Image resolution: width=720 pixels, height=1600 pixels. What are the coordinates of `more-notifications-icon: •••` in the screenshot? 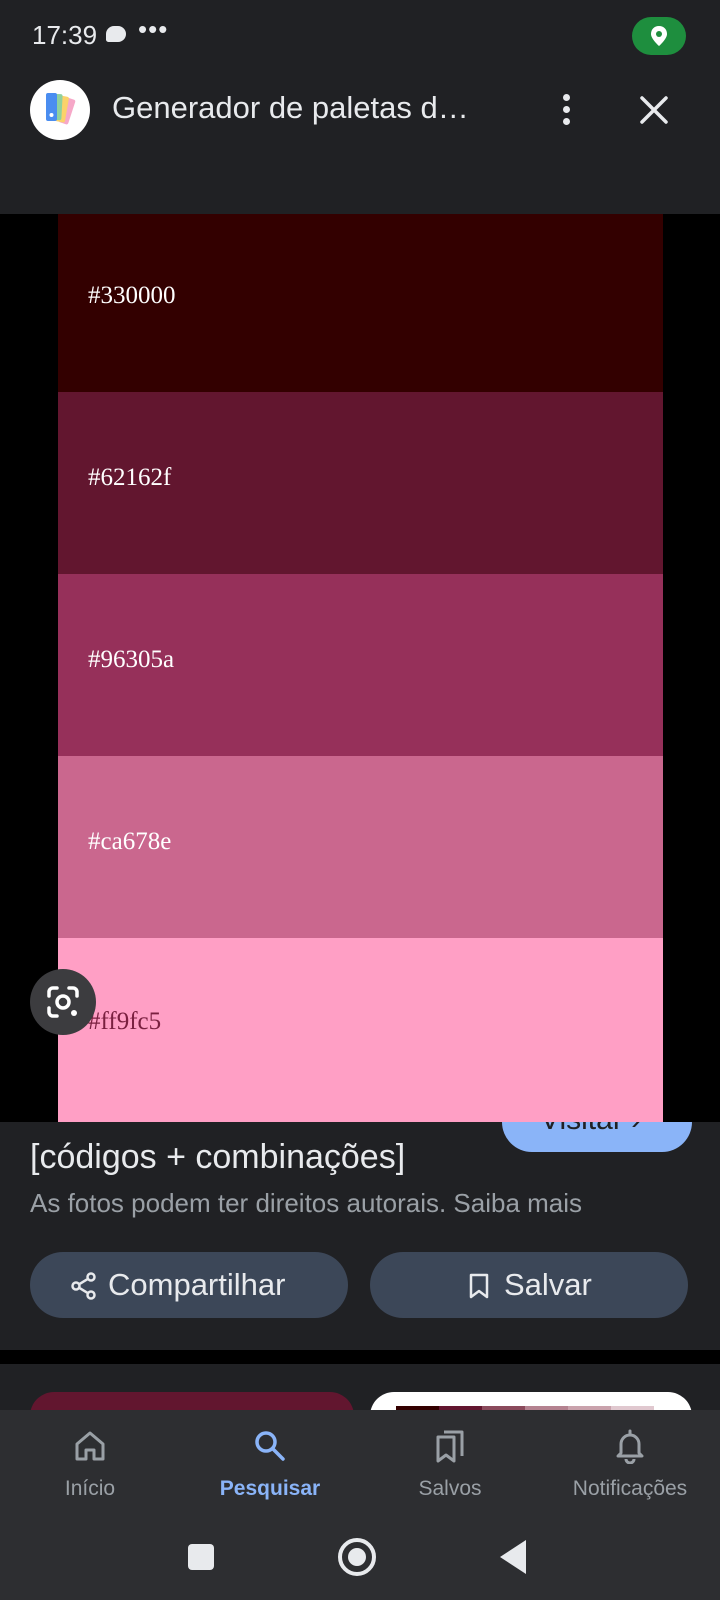 It's located at (153, 29).